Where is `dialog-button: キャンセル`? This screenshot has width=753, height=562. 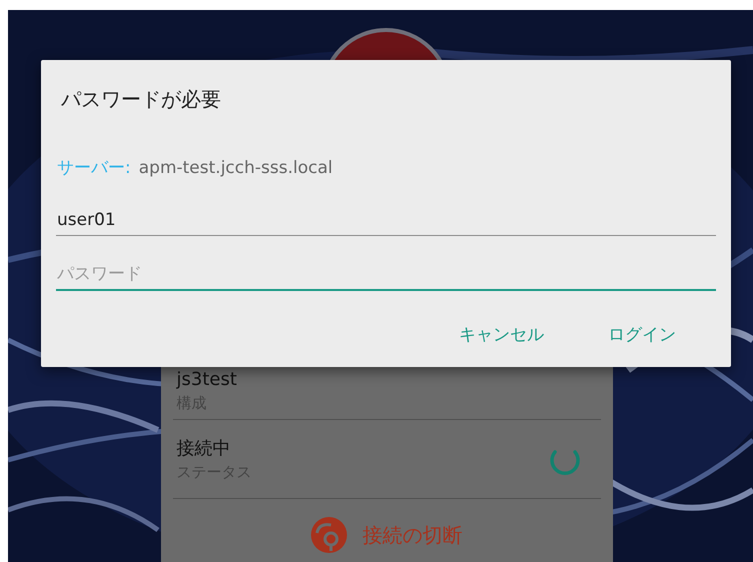 dialog-button: キャンセル is located at coordinates (501, 334).